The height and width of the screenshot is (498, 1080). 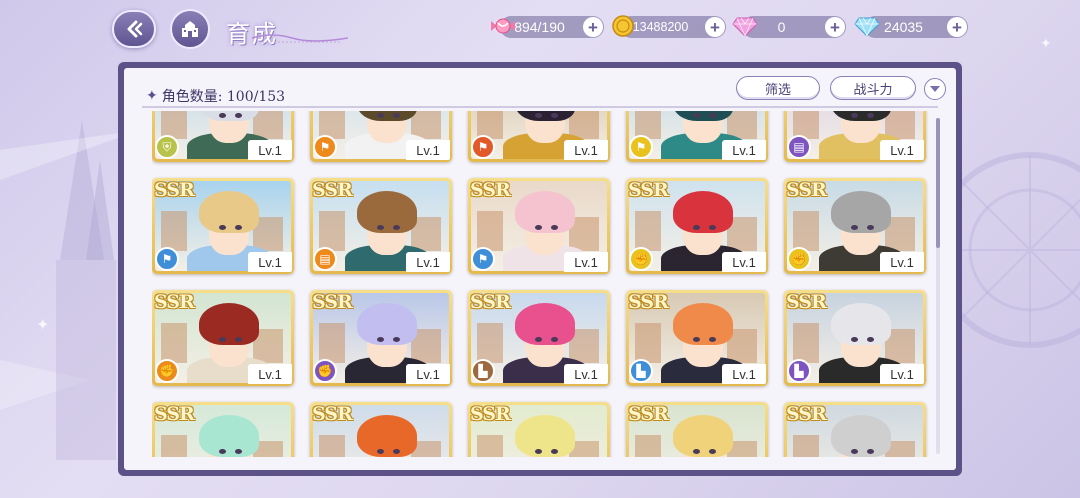 I want to click on sort-order-button, so click(x=935, y=89).